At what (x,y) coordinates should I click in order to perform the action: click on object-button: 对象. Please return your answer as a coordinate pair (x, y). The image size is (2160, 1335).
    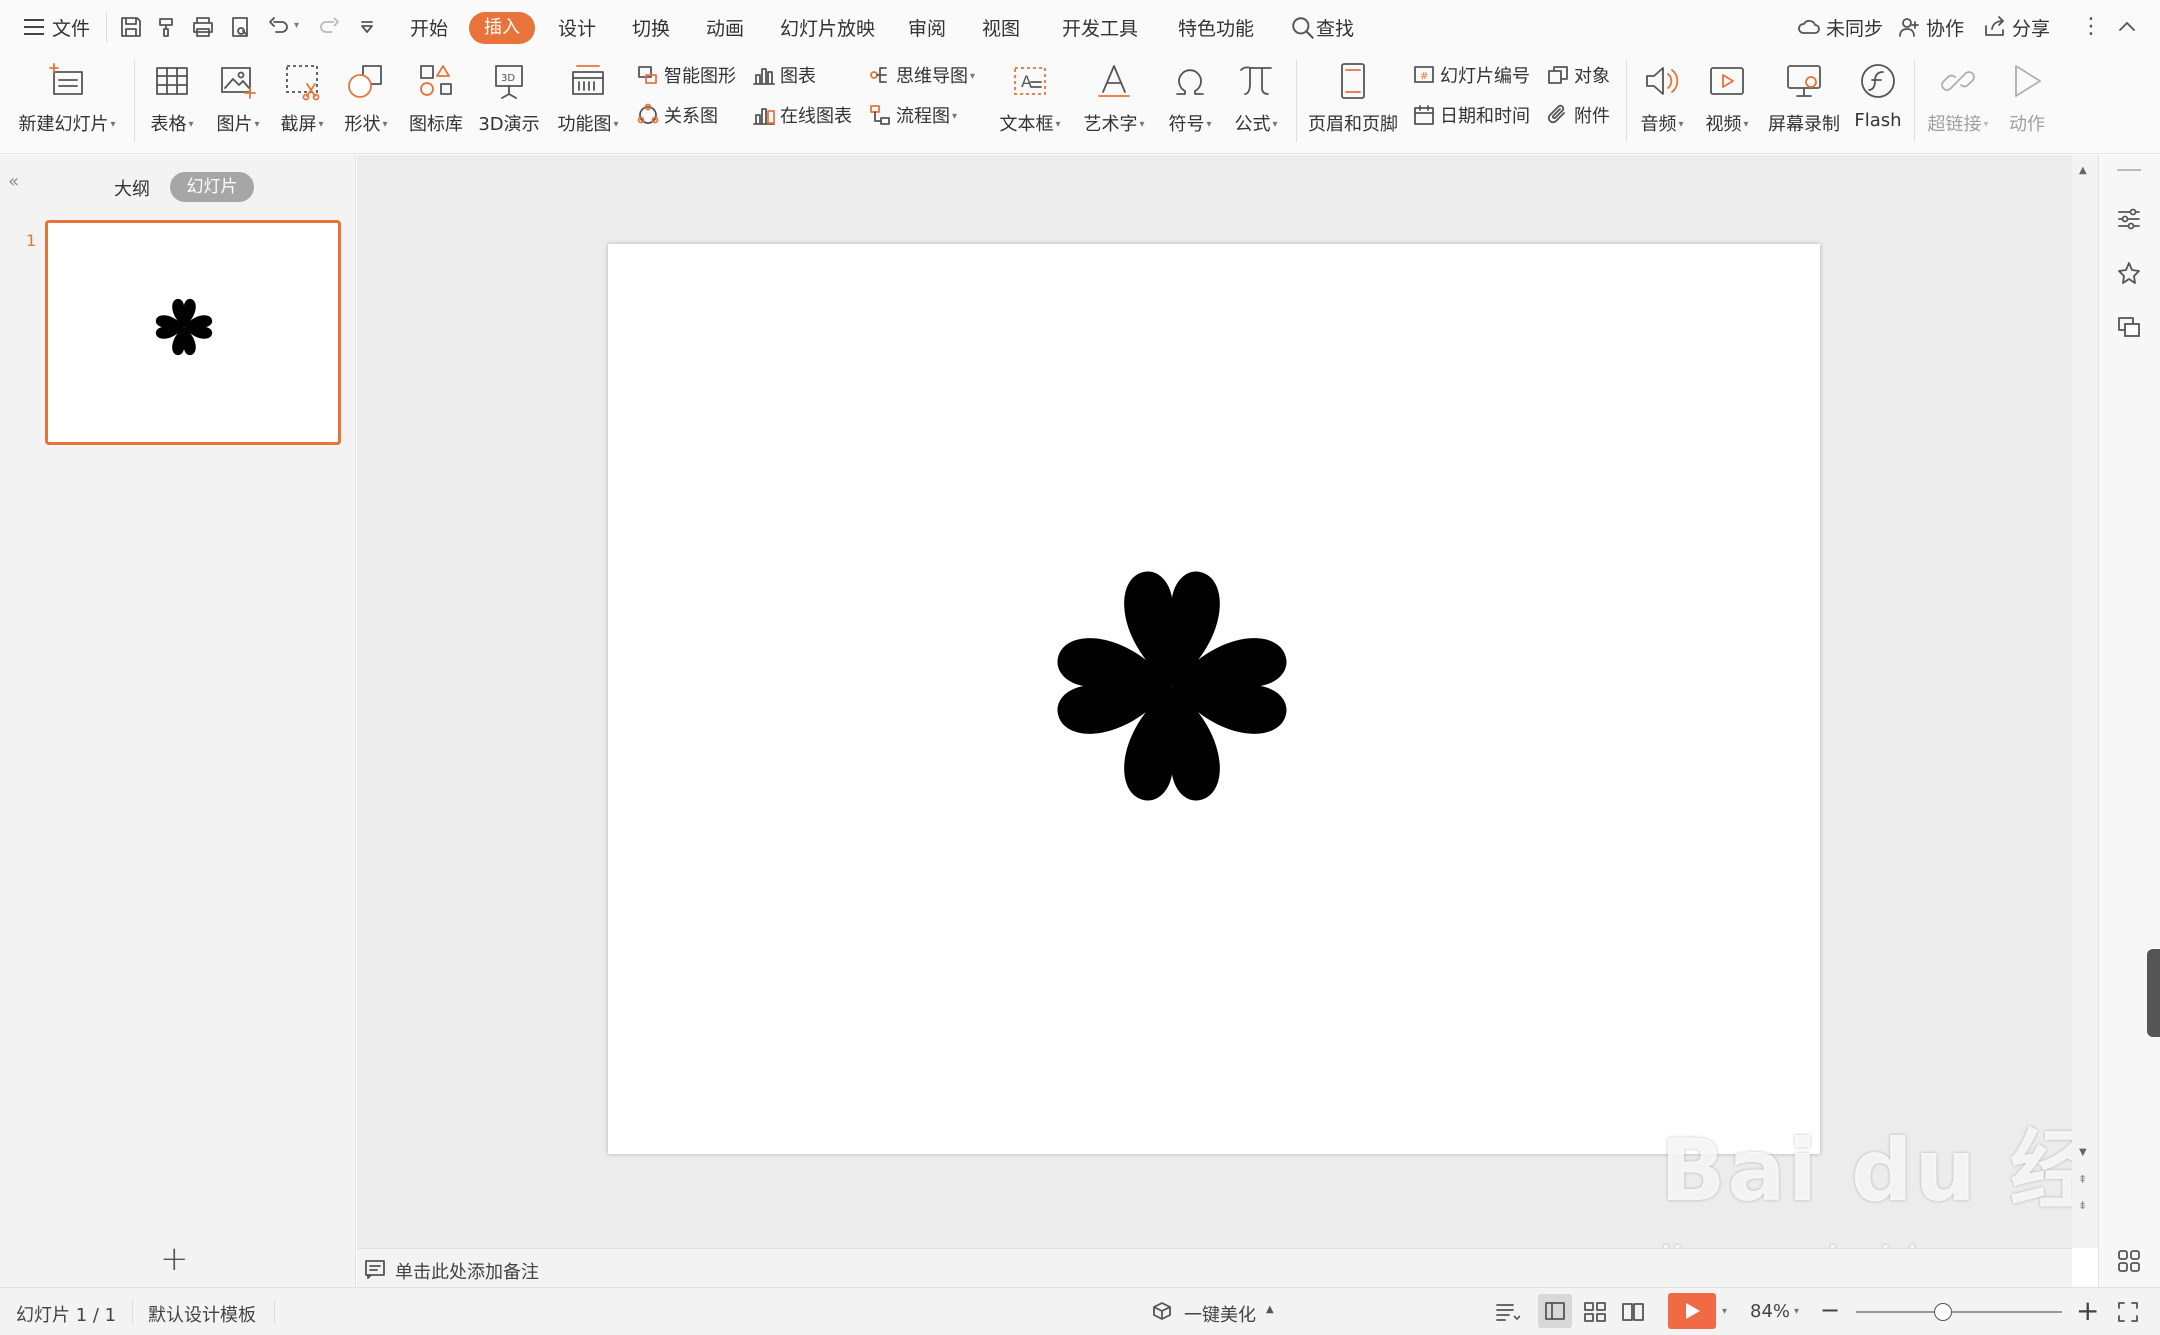
    Looking at the image, I should click on (1578, 77).